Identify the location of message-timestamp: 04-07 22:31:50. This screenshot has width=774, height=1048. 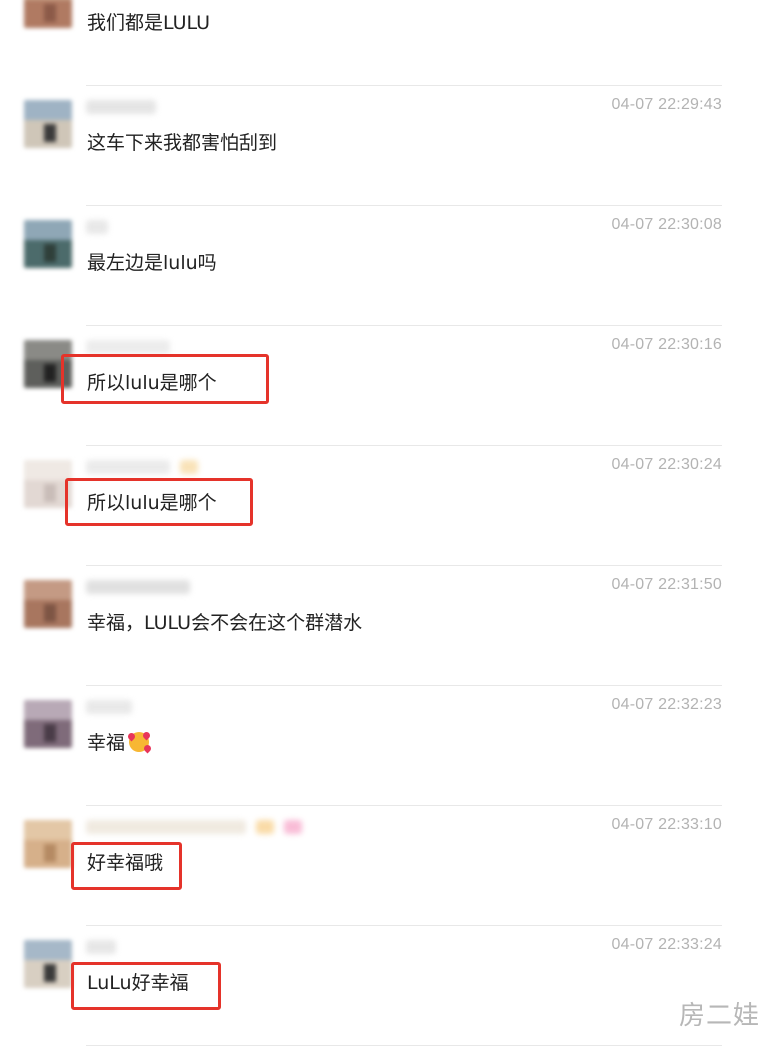
(666, 584).